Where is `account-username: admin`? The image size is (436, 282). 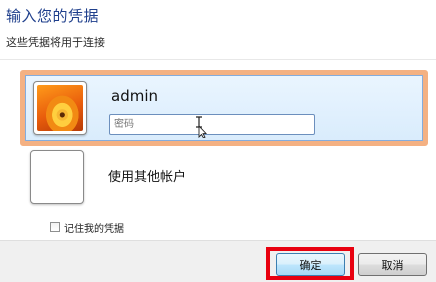 account-username: admin is located at coordinates (134, 96).